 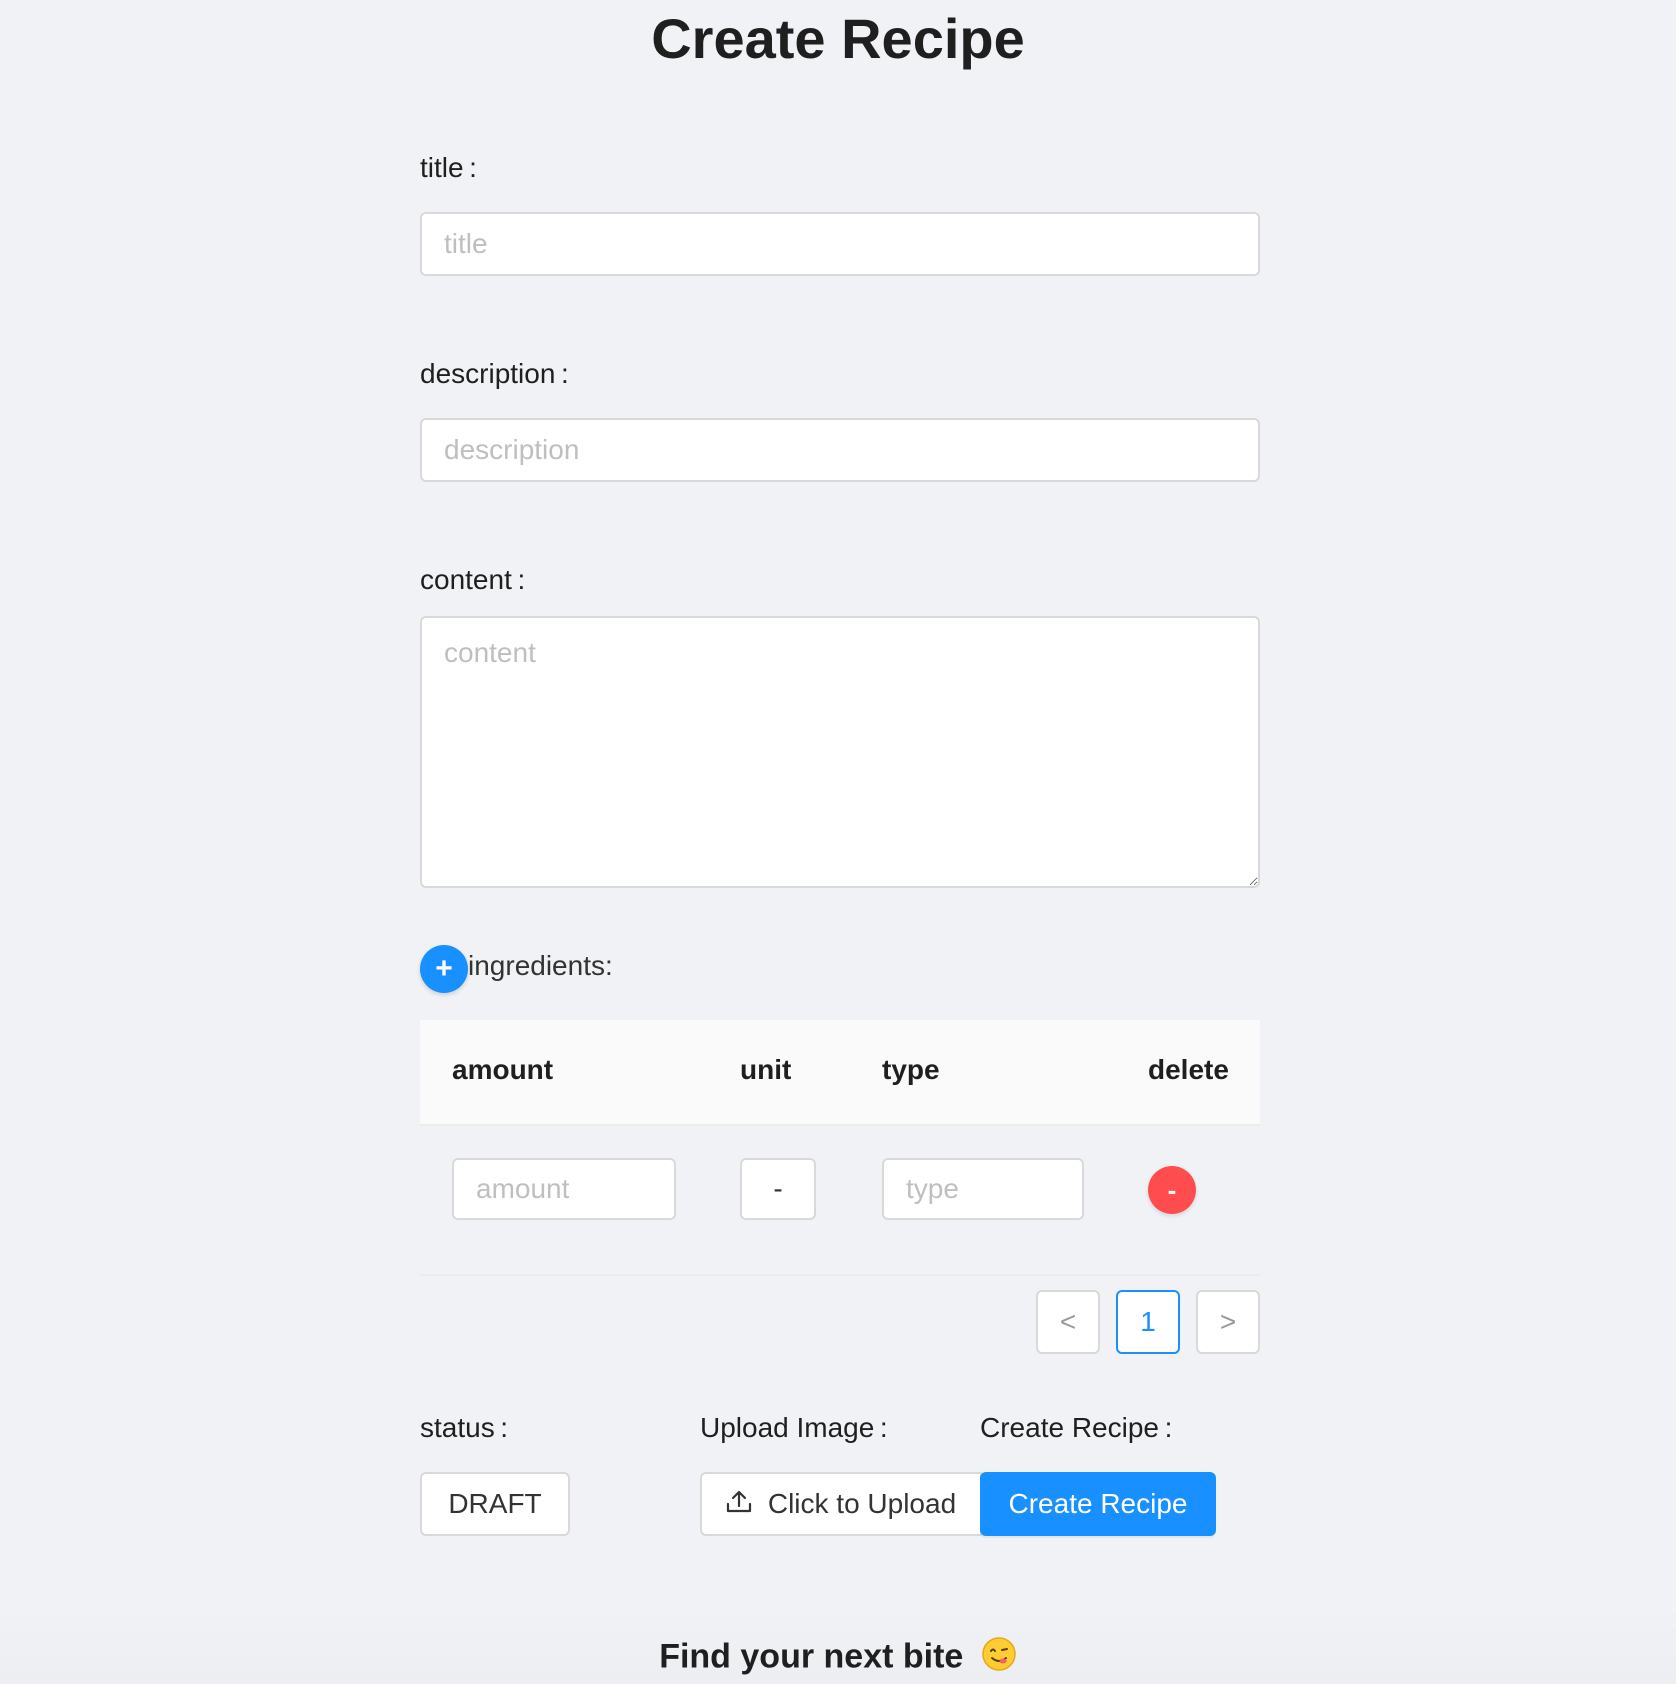 I want to click on plus-icon: +, so click(x=444, y=968).